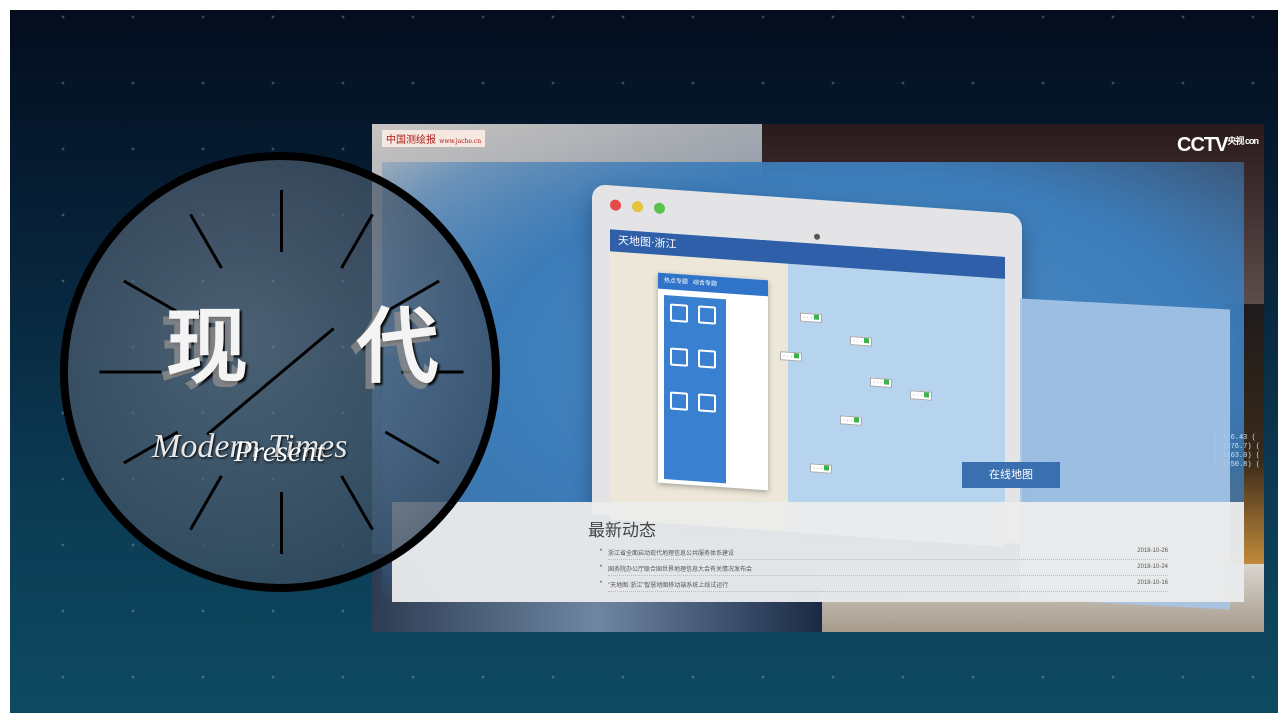 This screenshot has width=1288, height=723. I want to click on hospital-icon, so click(707, 315).